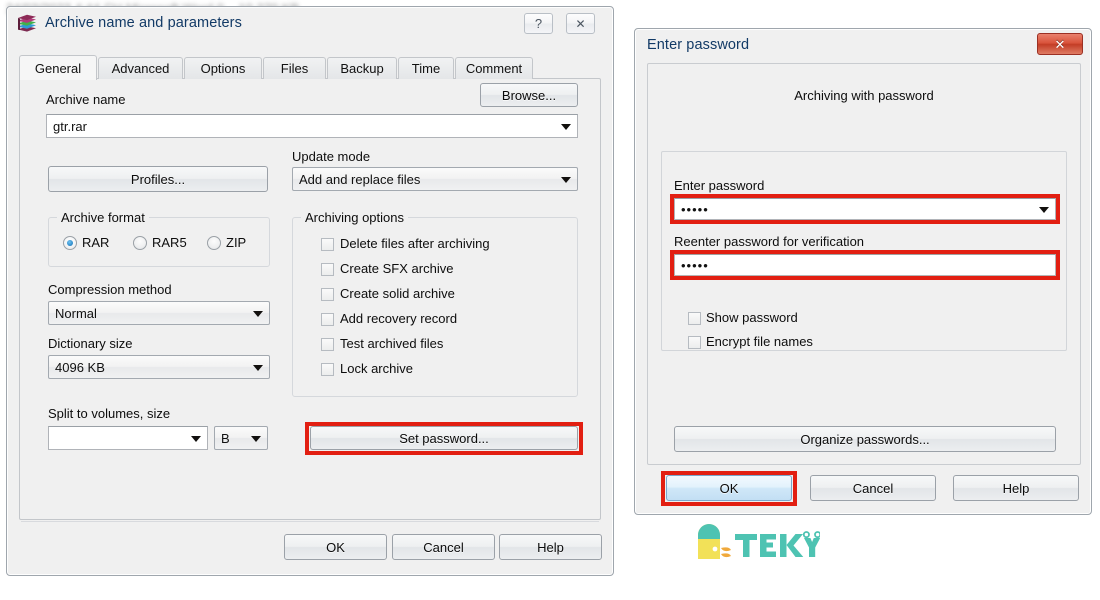 Image resolution: width=1100 pixels, height=600 pixels. I want to click on password-dialog-titlebar: Enter password ✕, so click(863, 45).